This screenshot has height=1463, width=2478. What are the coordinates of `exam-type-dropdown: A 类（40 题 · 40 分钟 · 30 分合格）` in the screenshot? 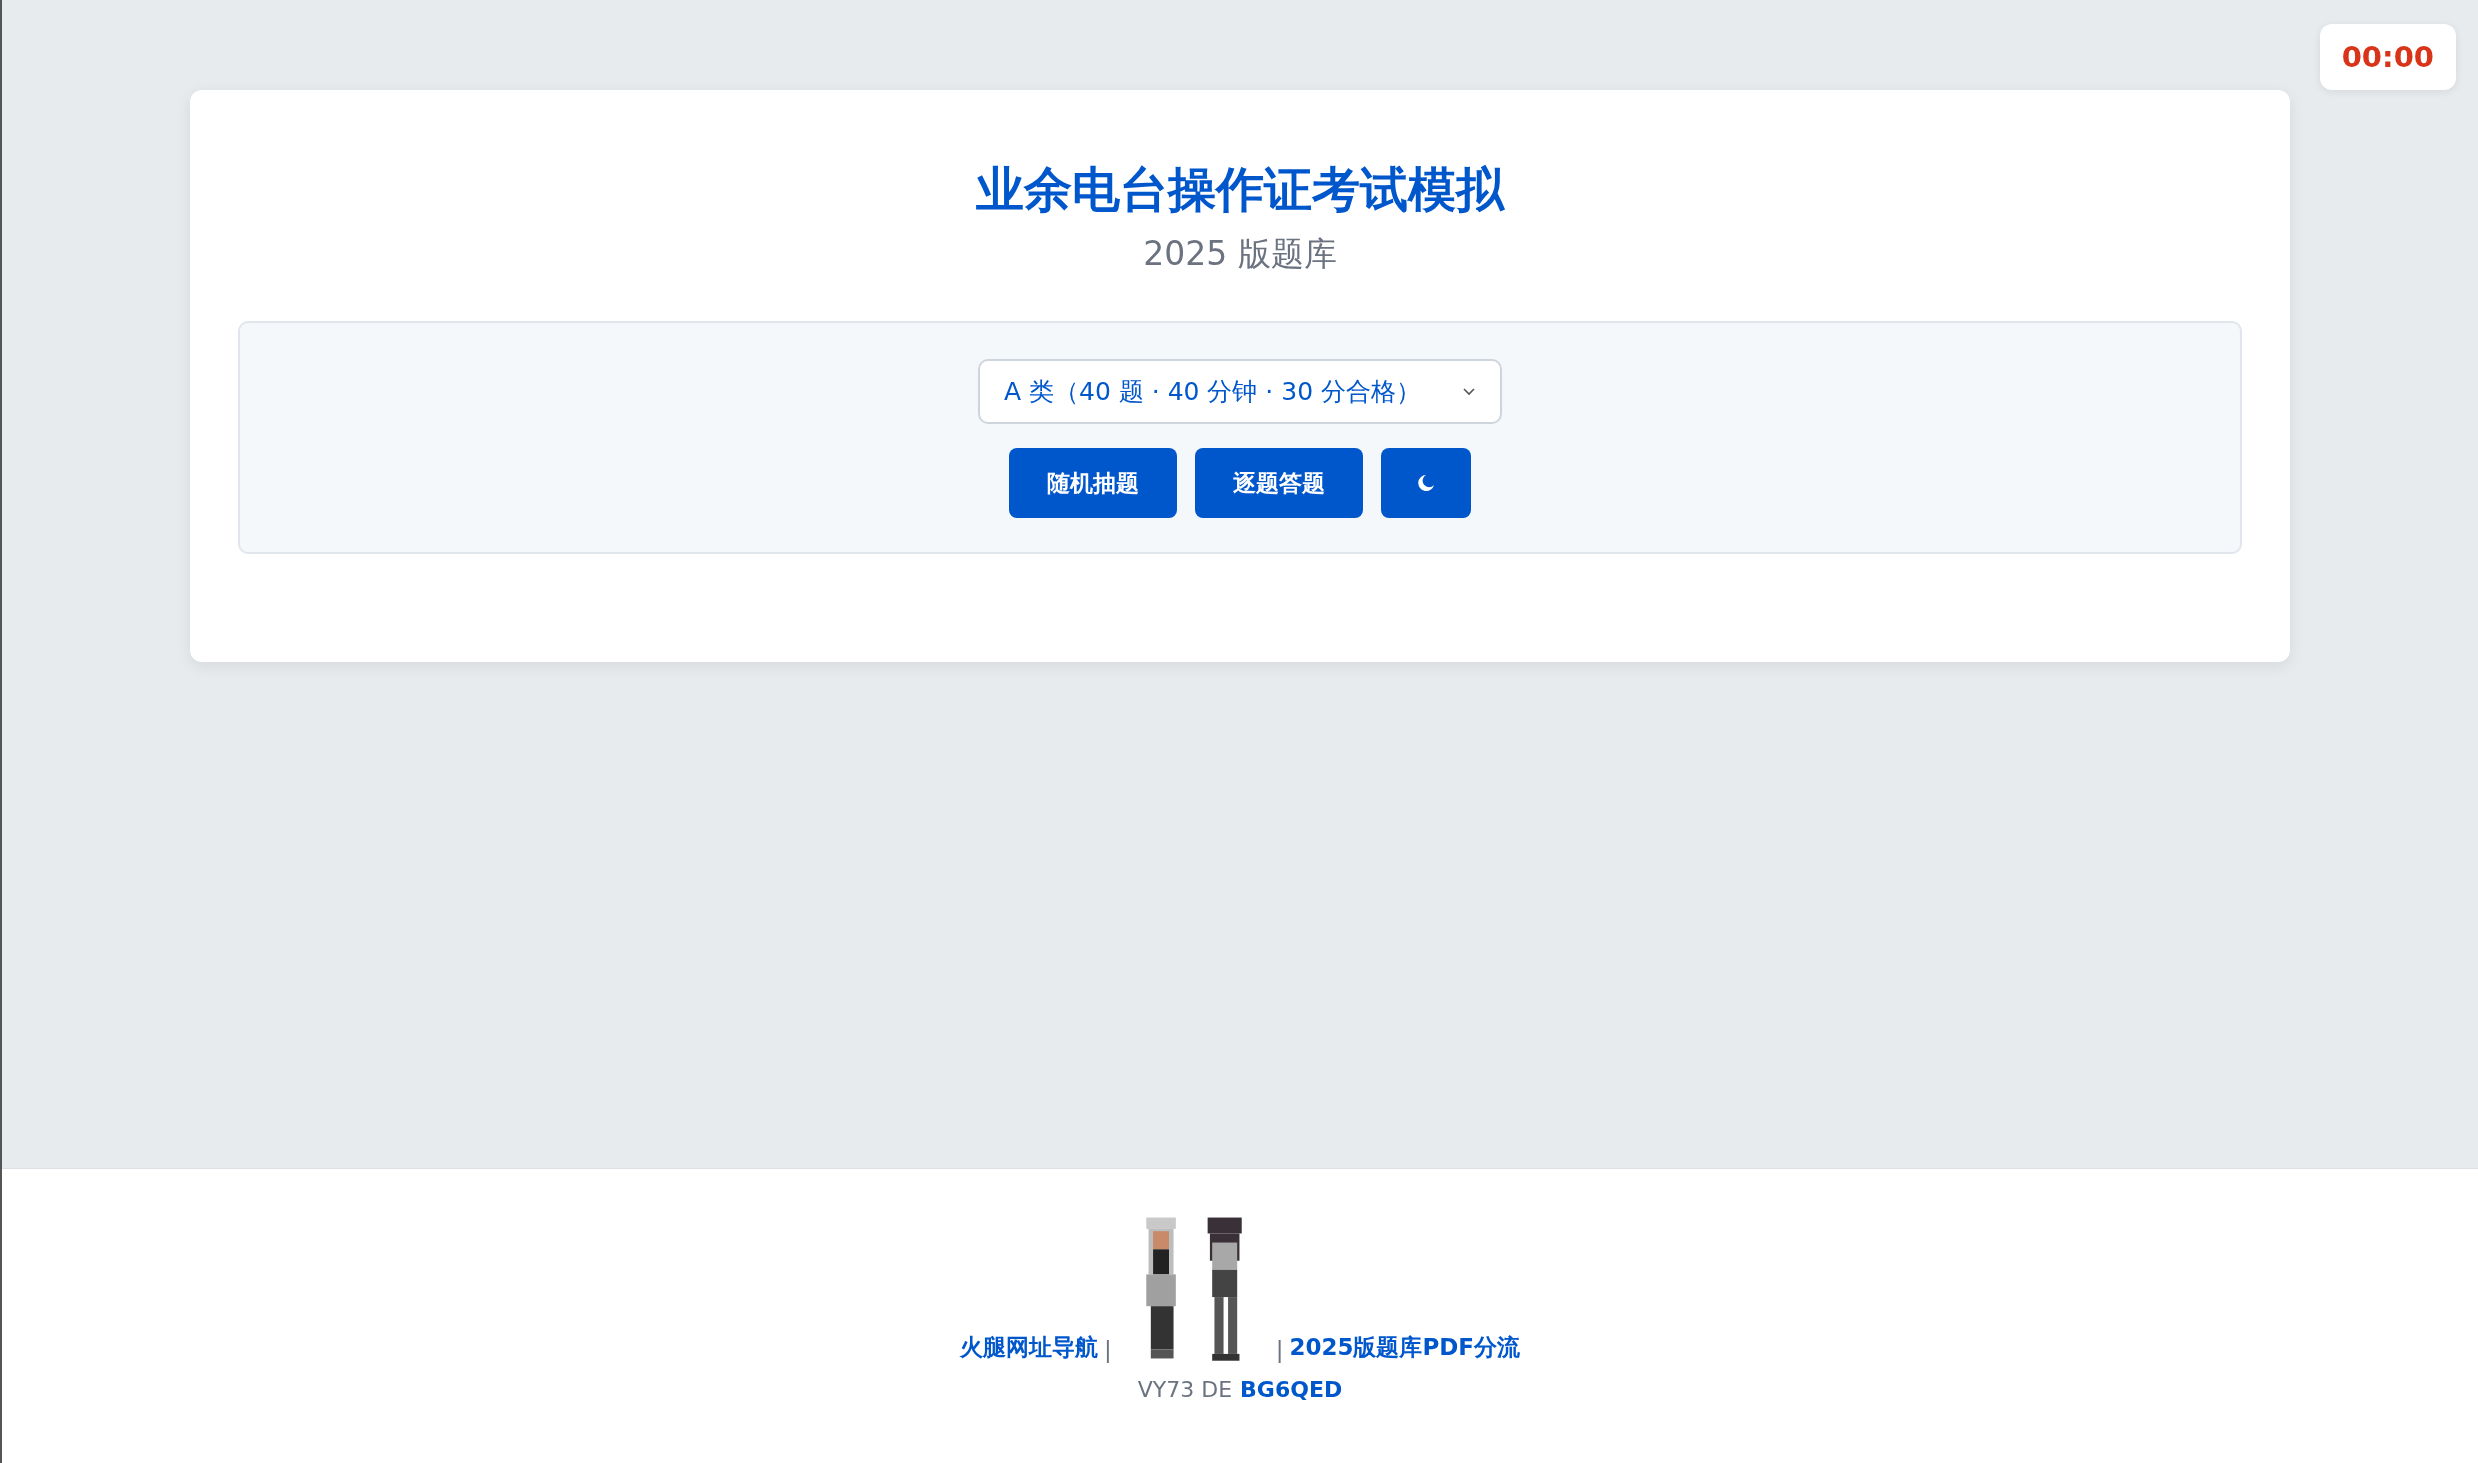 It's located at (1240, 392).